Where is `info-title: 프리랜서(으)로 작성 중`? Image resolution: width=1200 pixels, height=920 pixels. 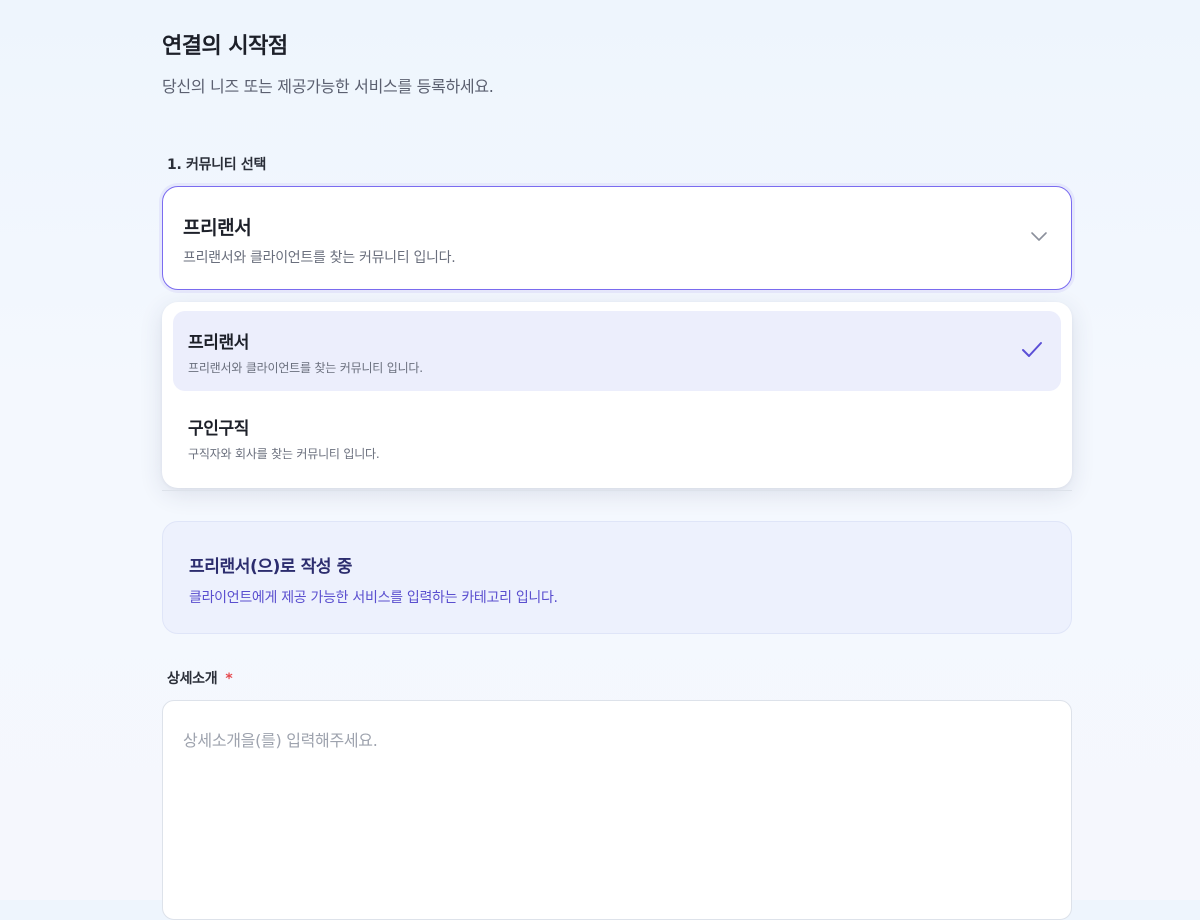
info-title: 프리랜서(으)로 작성 중 is located at coordinates (270, 567).